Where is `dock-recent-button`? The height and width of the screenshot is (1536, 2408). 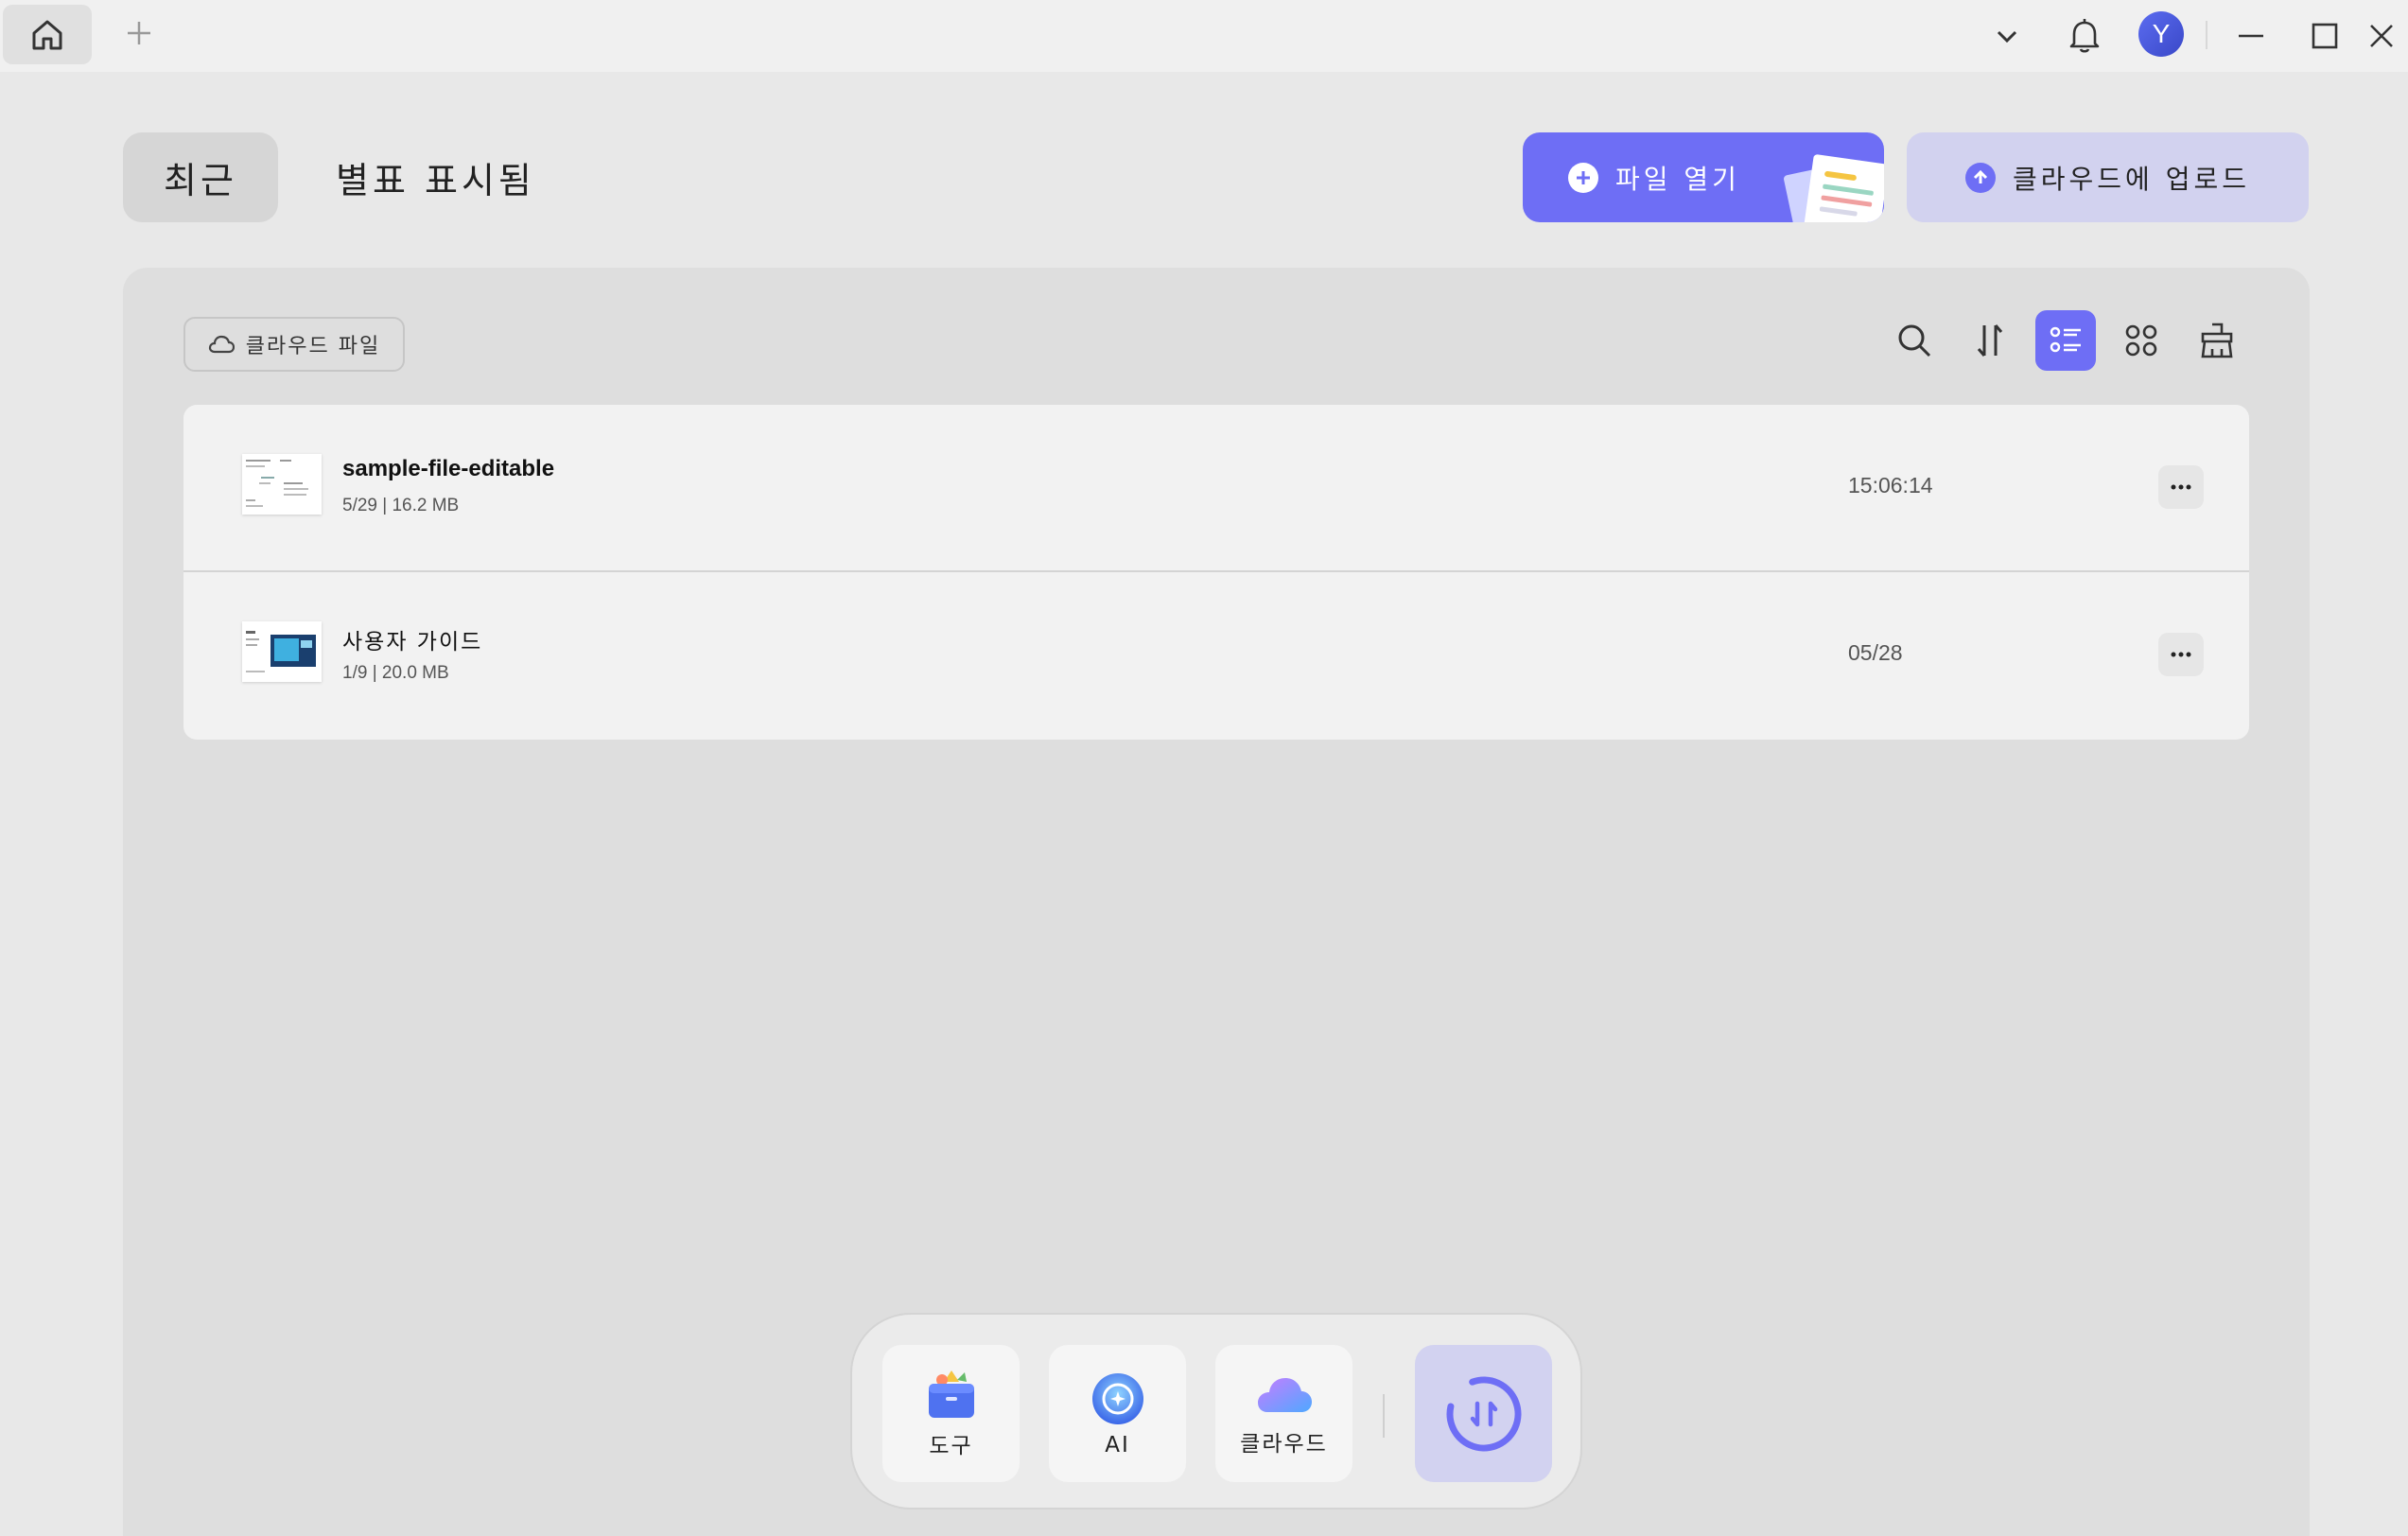
dock-recent-button is located at coordinates (1484, 1413).